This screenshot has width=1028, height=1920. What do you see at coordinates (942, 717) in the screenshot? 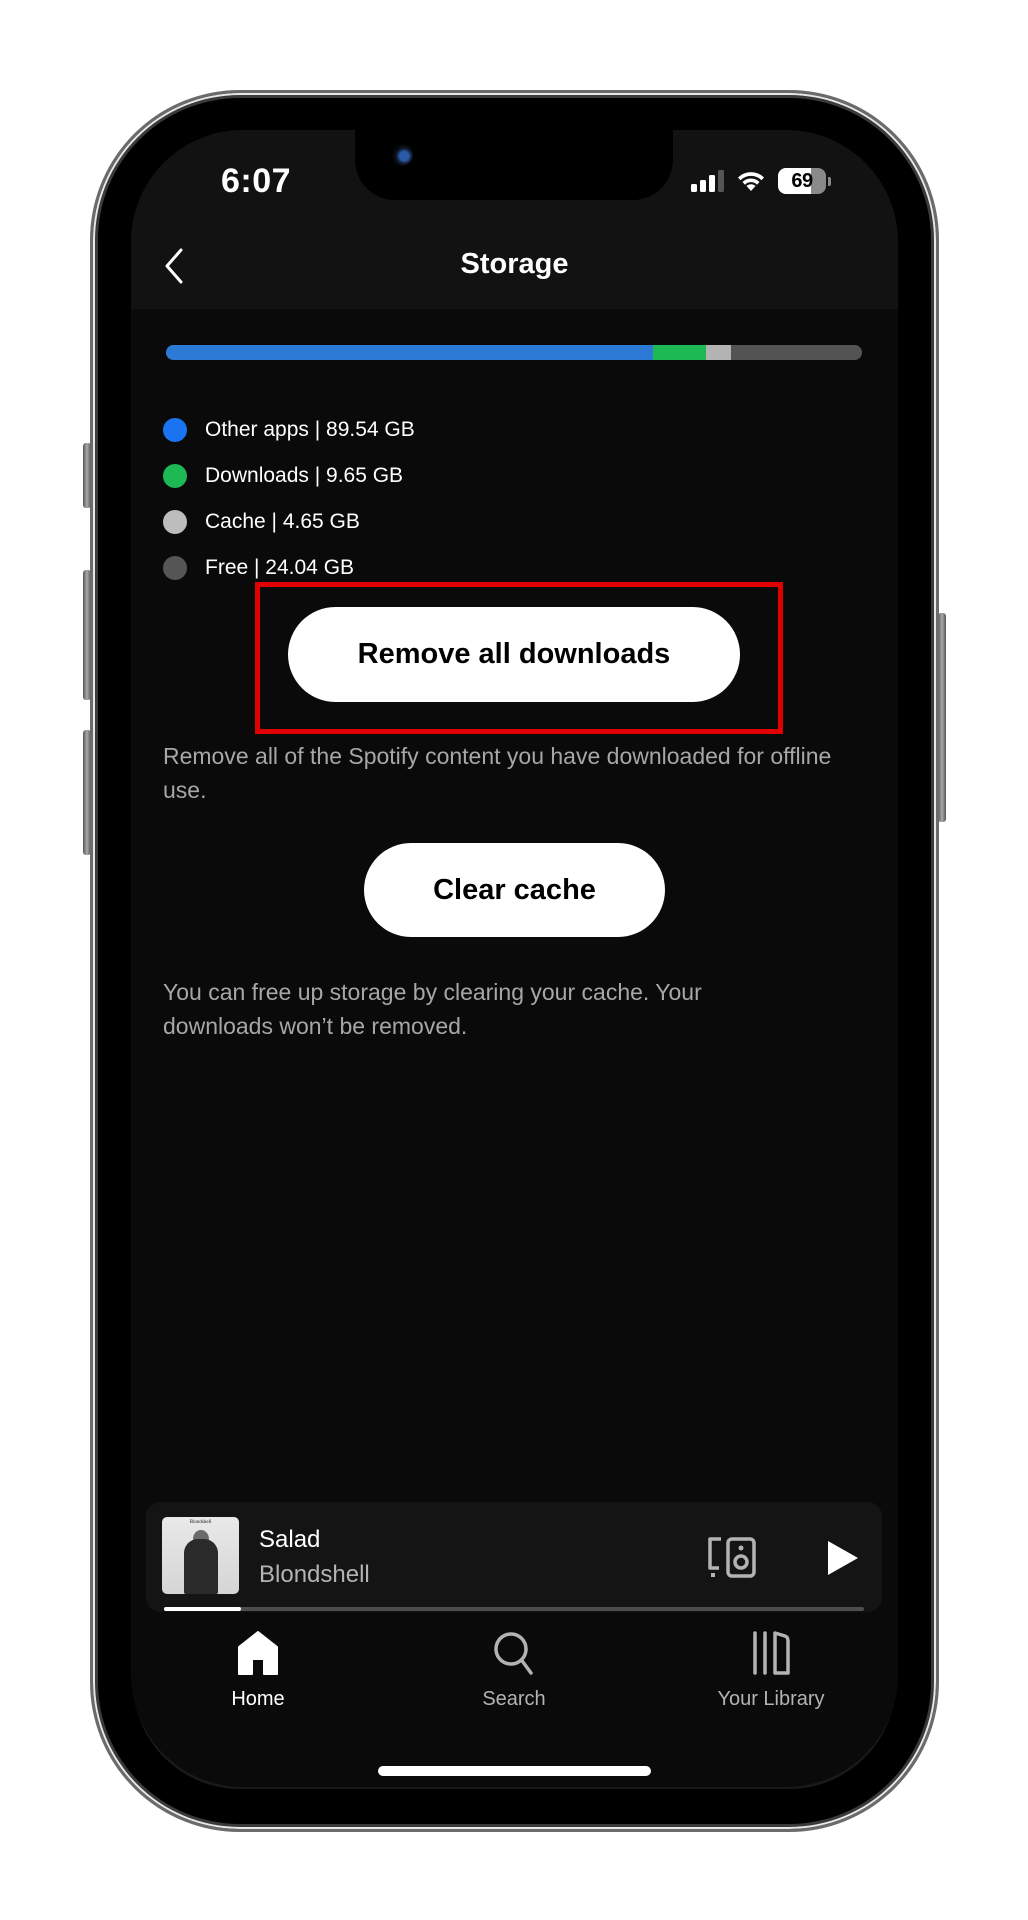
I see `power-button` at bounding box center [942, 717].